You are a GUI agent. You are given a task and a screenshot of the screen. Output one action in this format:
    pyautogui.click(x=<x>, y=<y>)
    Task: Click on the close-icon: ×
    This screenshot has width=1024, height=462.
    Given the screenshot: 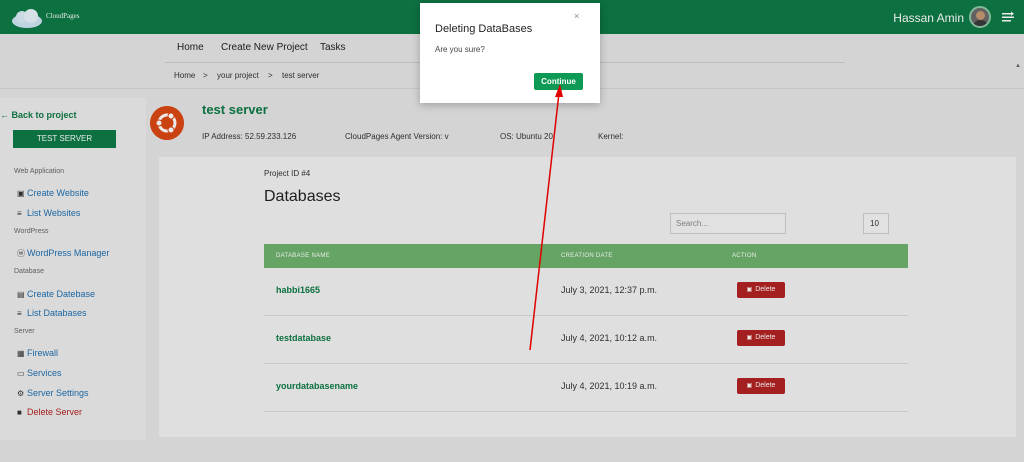 What is the action you would take?
    pyautogui.click(x=576, y=16)
    